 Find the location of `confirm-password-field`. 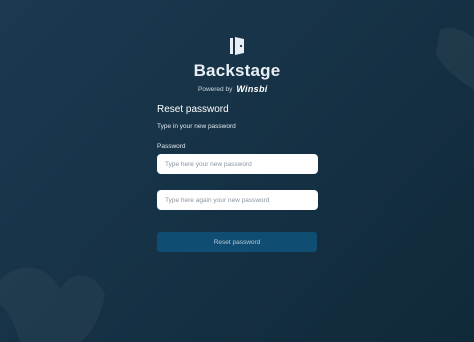

confirm-password-field is located at coordinates (237, 200).